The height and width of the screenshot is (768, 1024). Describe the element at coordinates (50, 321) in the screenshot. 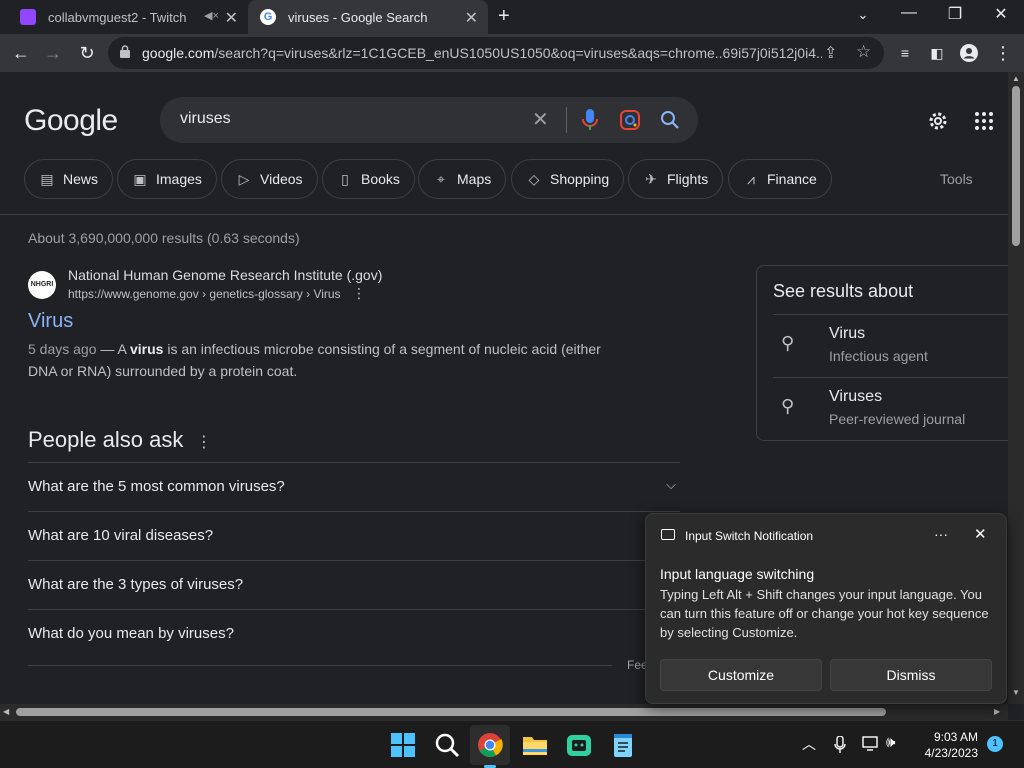

I see `result-title-link: Virus` at that location.